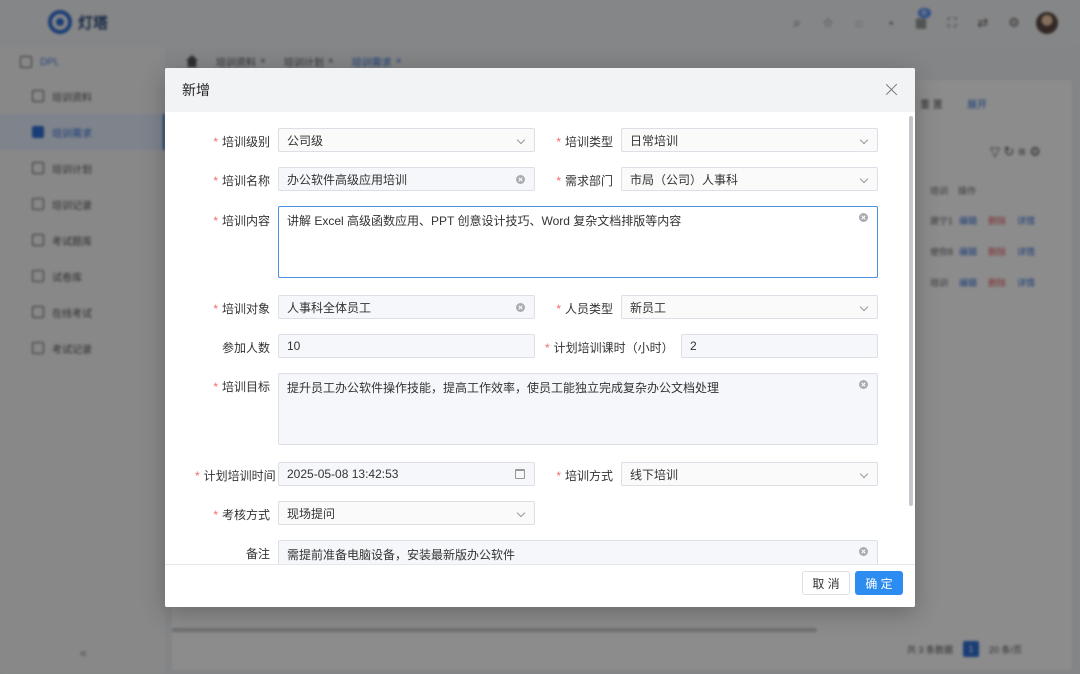 This screenshot has width=1080, height=674. Describe the element at coordinates (654, 140) in the screenshot. I see `training-type-value: 日常培训` at that location.